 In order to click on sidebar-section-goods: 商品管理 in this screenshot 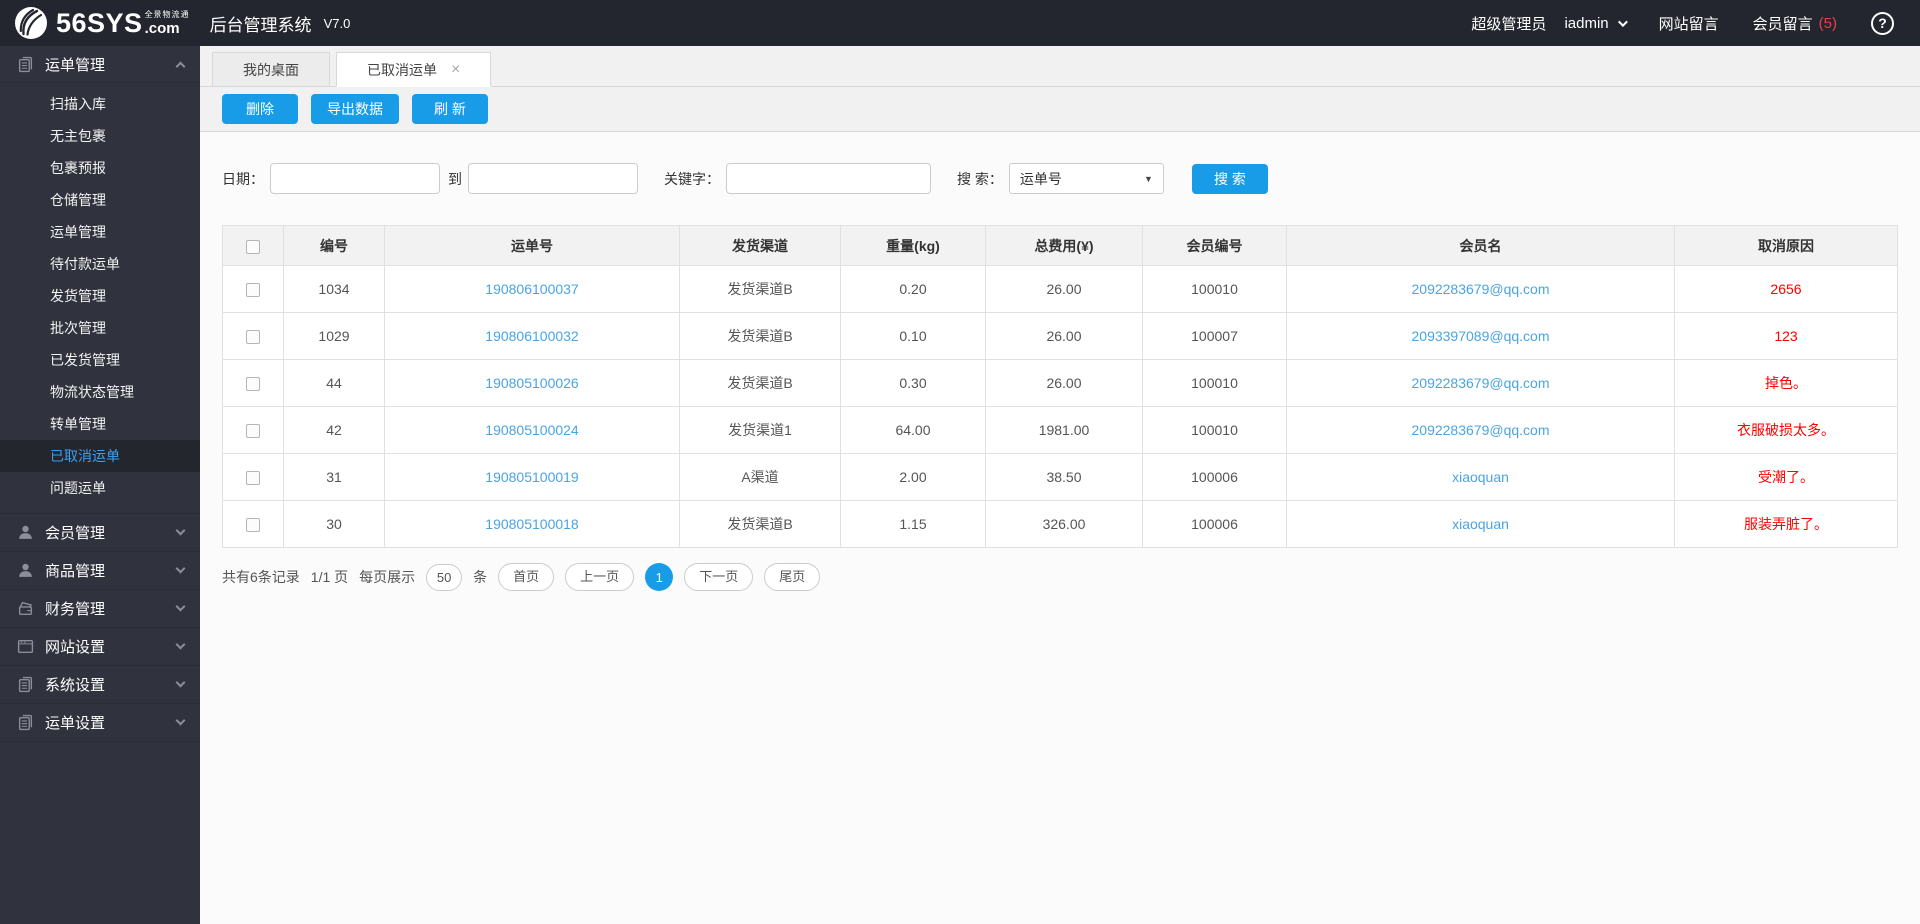, I will do `click(100, 570)`.